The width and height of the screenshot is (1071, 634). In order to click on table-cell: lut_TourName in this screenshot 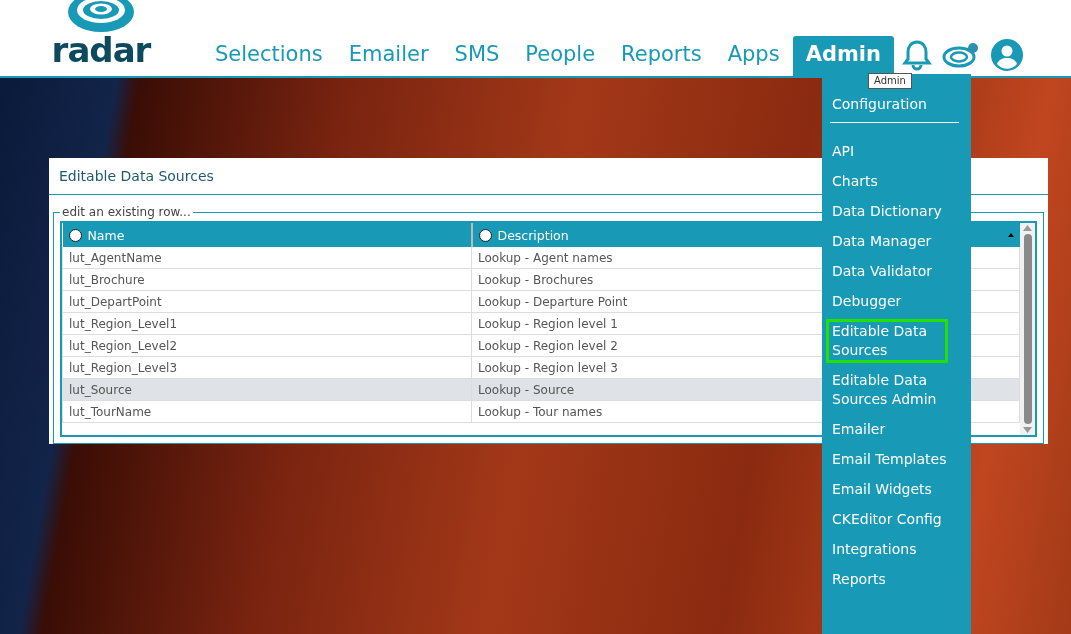, I will do `click(267, 411)`.